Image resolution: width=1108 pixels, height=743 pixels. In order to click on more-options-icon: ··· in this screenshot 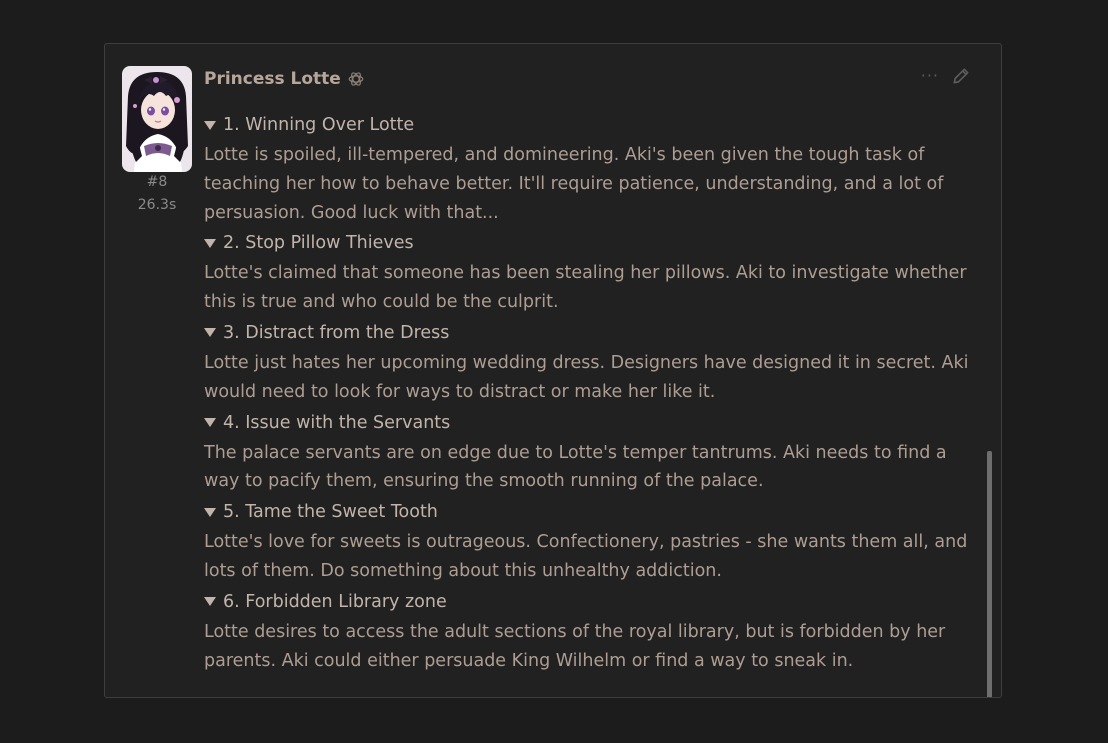, I will do `click(930, 76)`.